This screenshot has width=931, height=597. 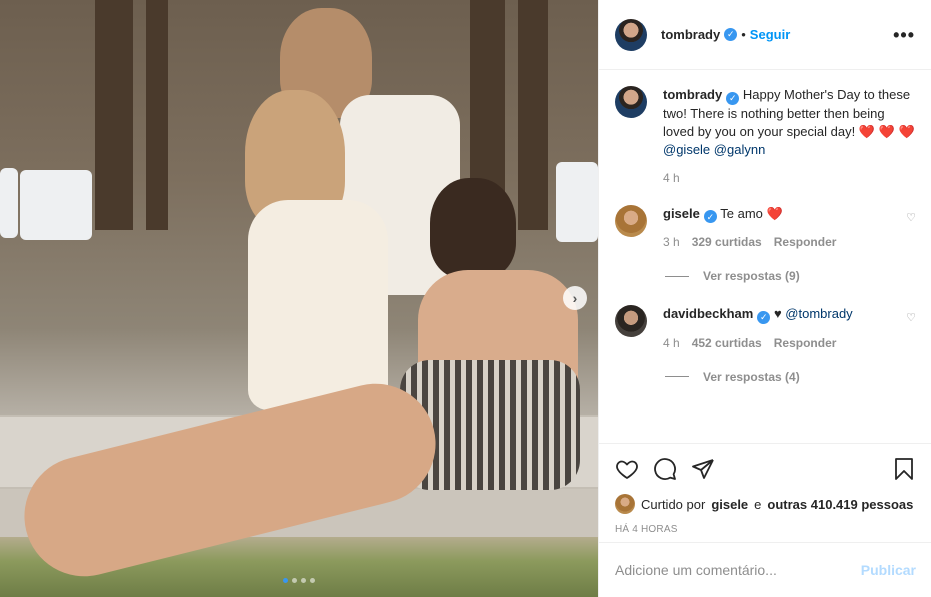 What do you see at coordinates (665, 469) in the screenshot?
I see `comment-bubble-icon` at bounding box center [665, 469].